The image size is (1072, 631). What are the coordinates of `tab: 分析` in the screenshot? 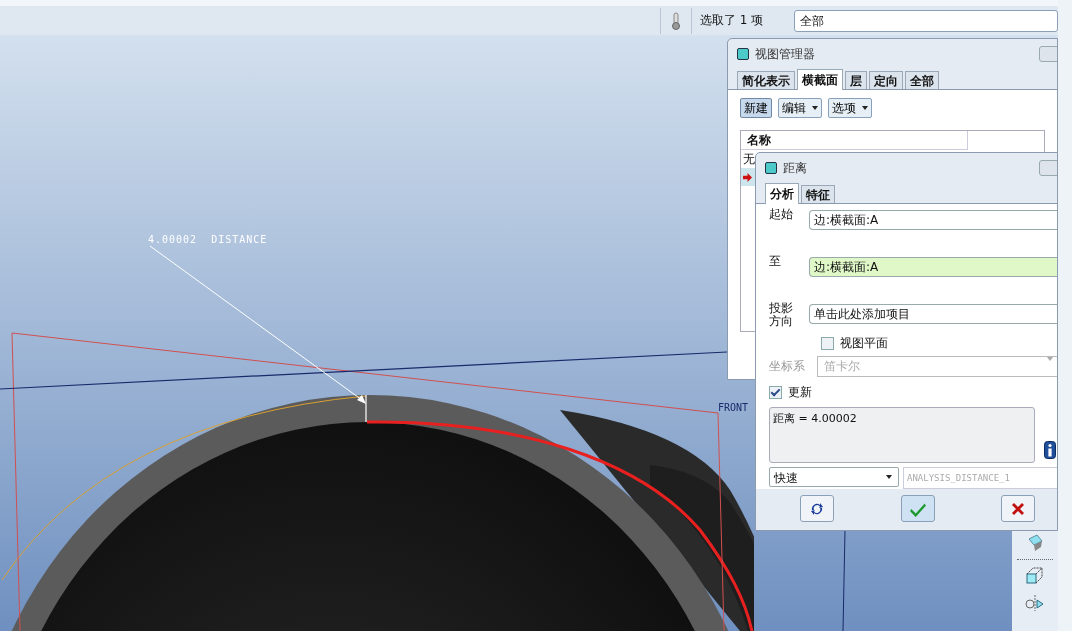 It's located at (782, 193).